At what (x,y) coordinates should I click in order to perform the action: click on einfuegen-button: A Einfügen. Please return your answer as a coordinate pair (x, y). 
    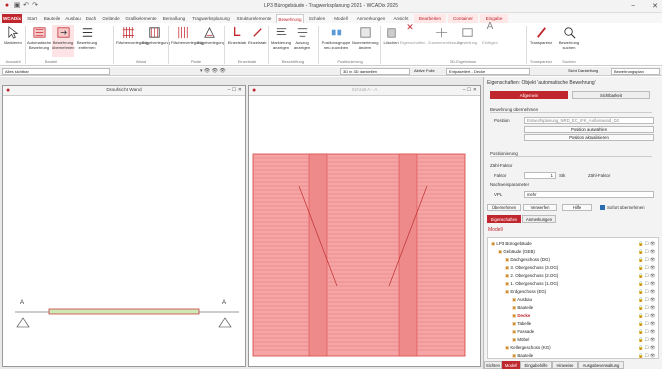
    Looking at the image, I should click on (490, 39).